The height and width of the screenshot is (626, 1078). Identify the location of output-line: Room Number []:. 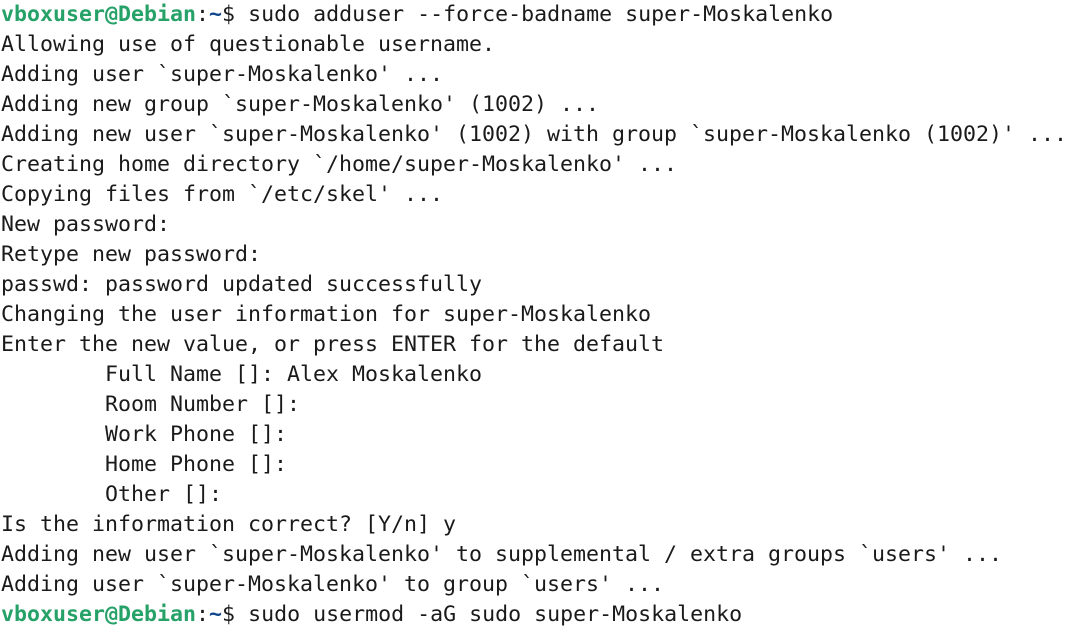
(151, 404).